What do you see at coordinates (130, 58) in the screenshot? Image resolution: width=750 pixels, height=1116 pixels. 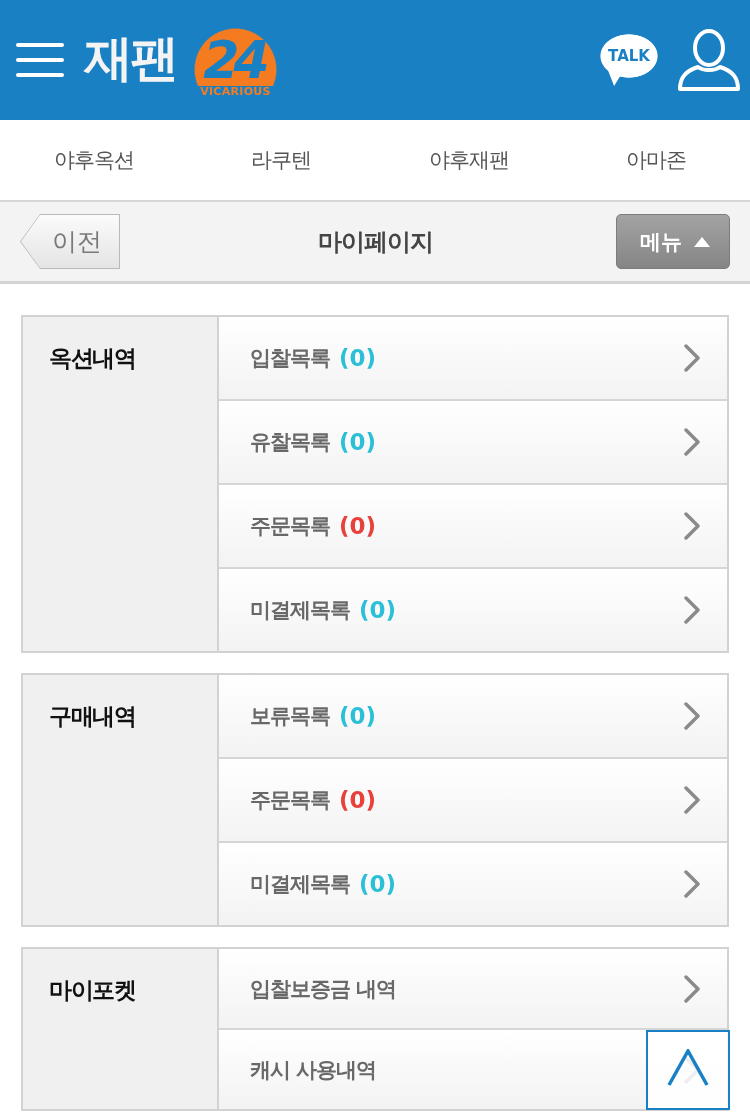 I see `logo-text: 재팬` at bounding box center [130, 58].